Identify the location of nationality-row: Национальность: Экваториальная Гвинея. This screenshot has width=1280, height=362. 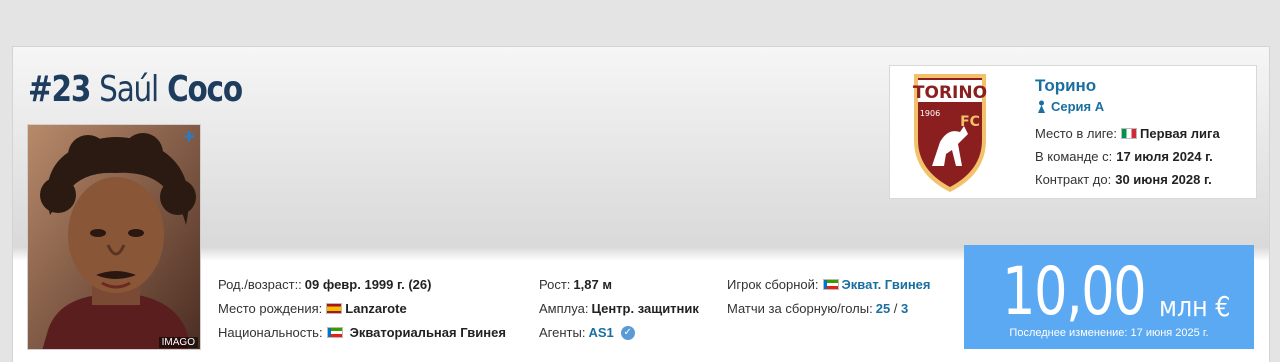
(362, 332).